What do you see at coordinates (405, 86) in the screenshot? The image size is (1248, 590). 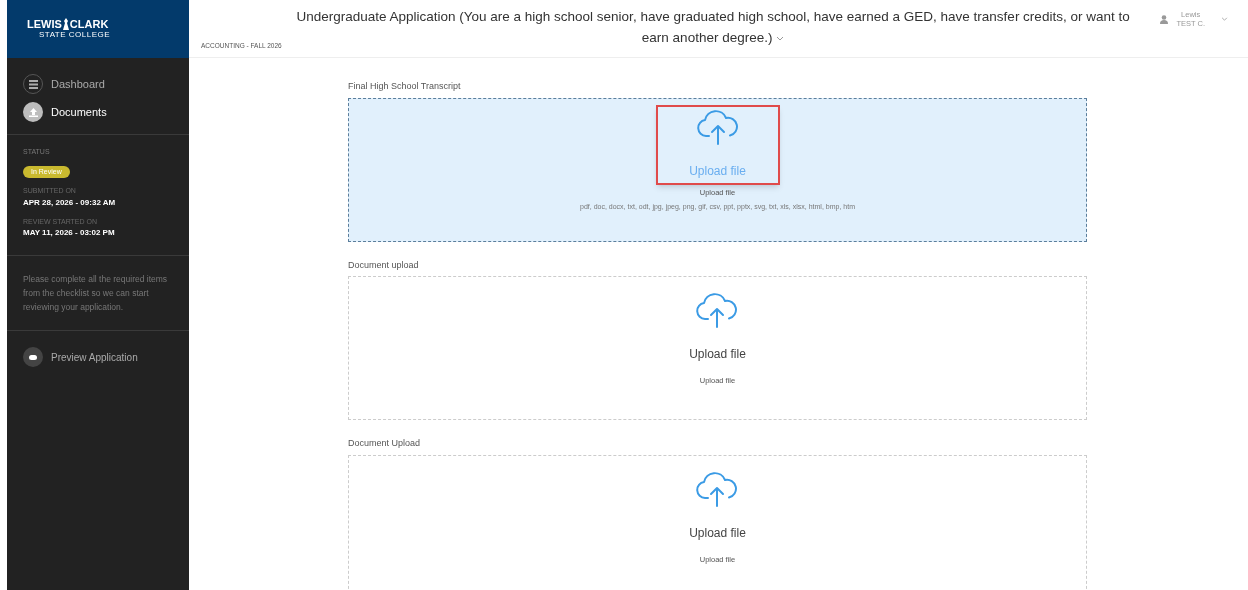 I see `upload-label: Final High School Transcript` at bounding box center [405, 86].